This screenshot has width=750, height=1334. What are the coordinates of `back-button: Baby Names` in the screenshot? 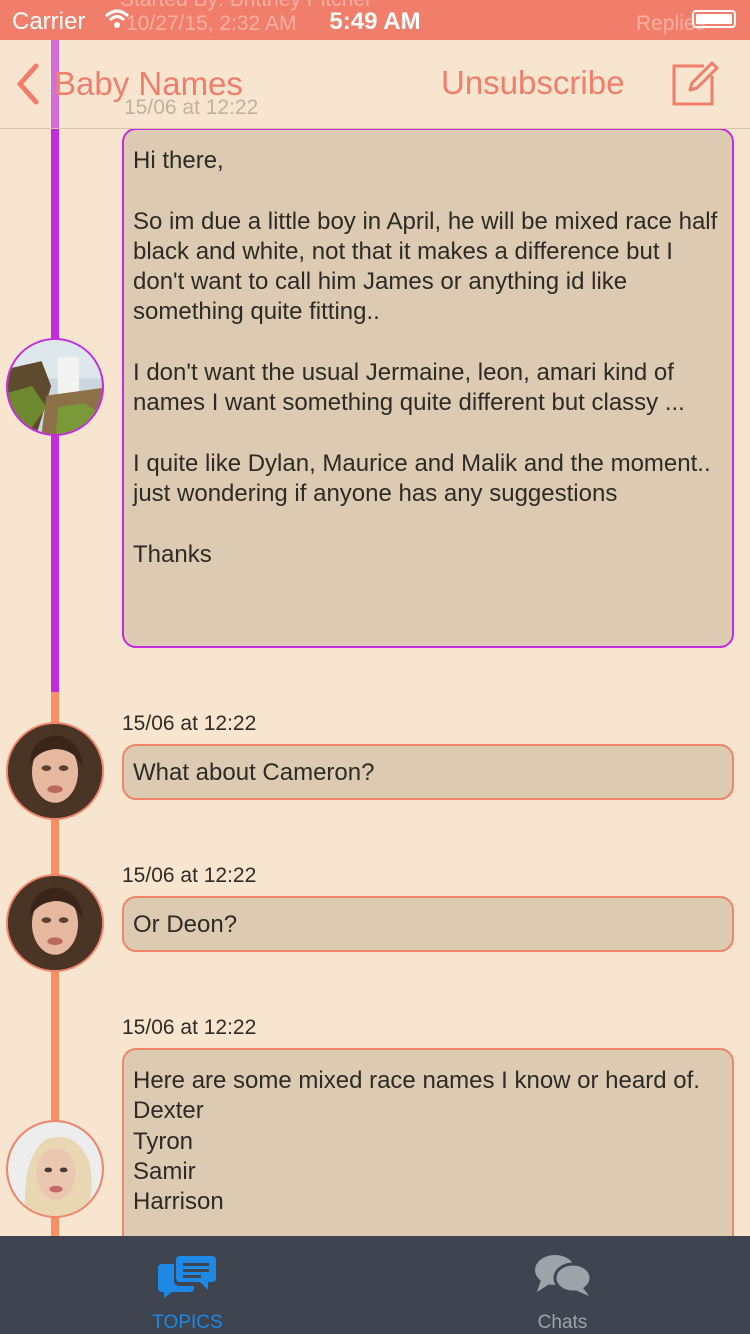 It's located at (128, 84).